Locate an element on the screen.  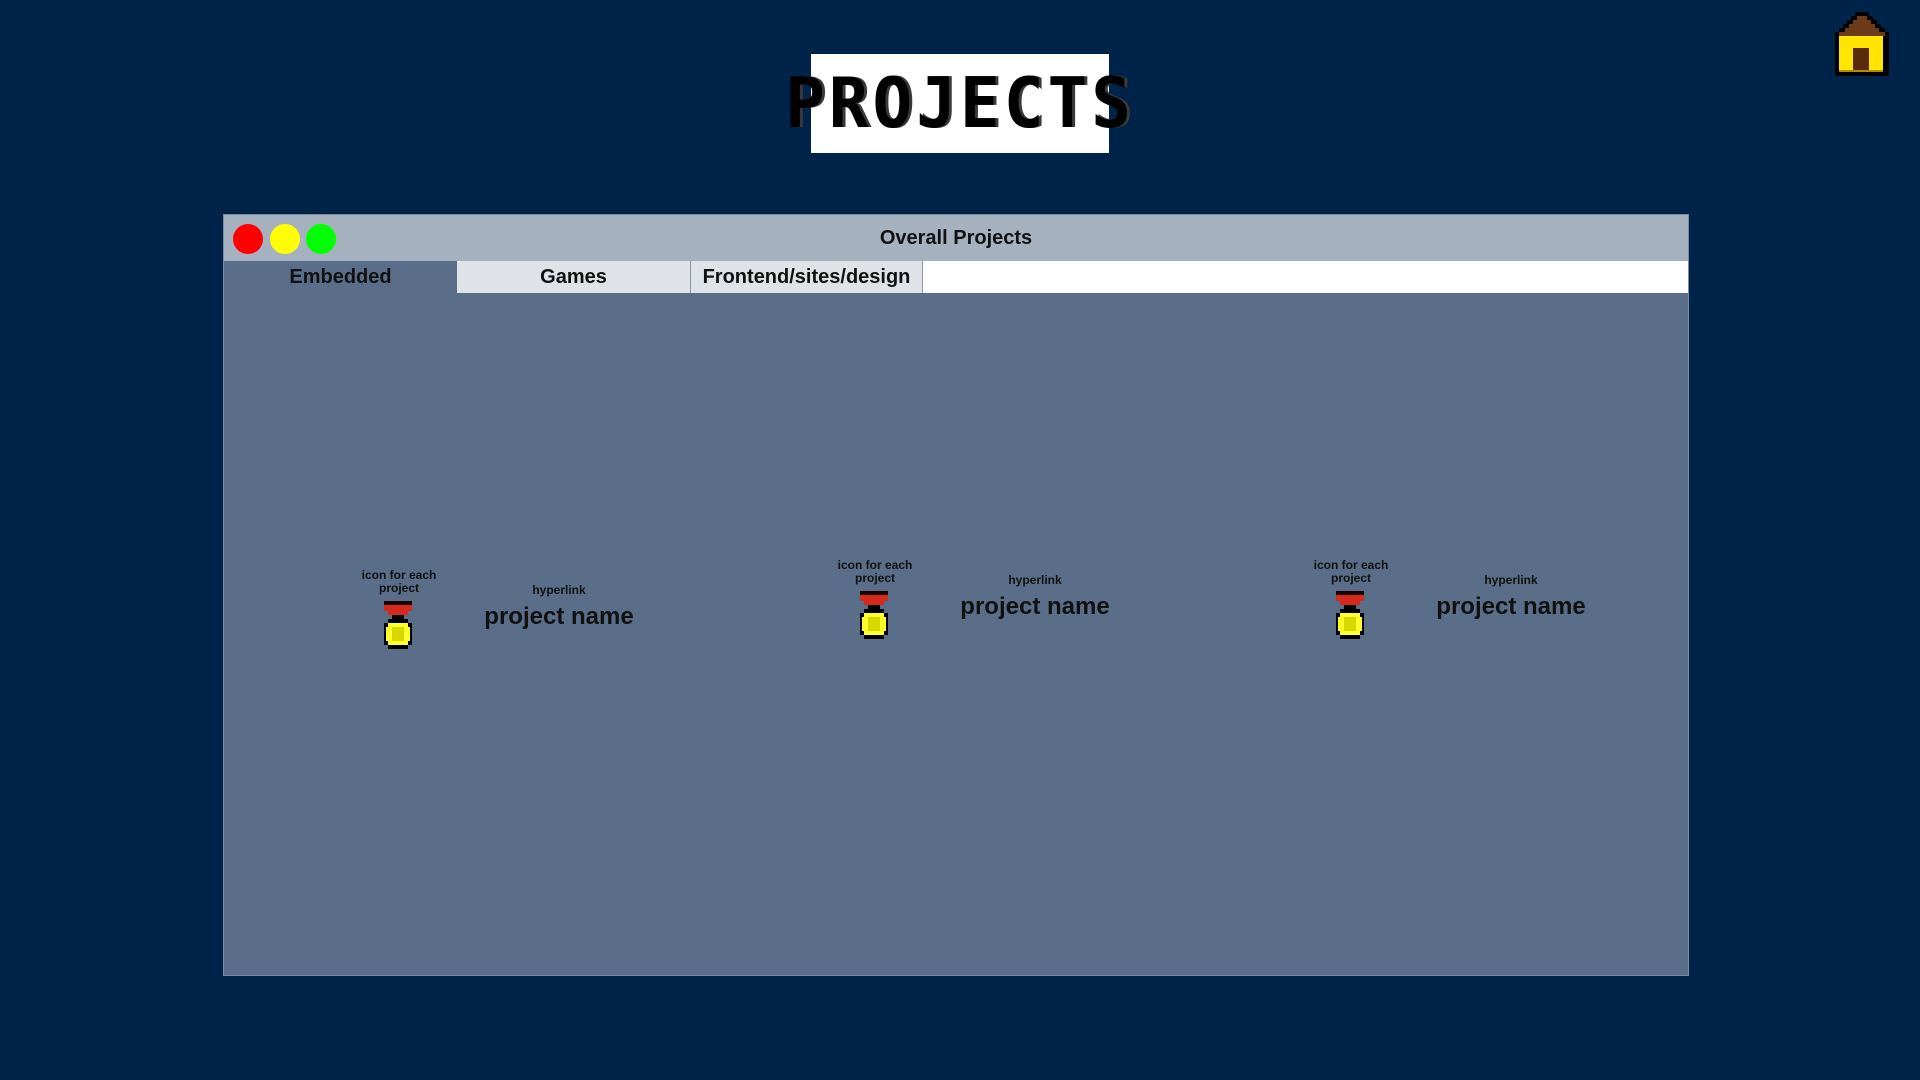
tab-bar: Embedded Games Frontend/sites/design is located at coordinates (956, 277).